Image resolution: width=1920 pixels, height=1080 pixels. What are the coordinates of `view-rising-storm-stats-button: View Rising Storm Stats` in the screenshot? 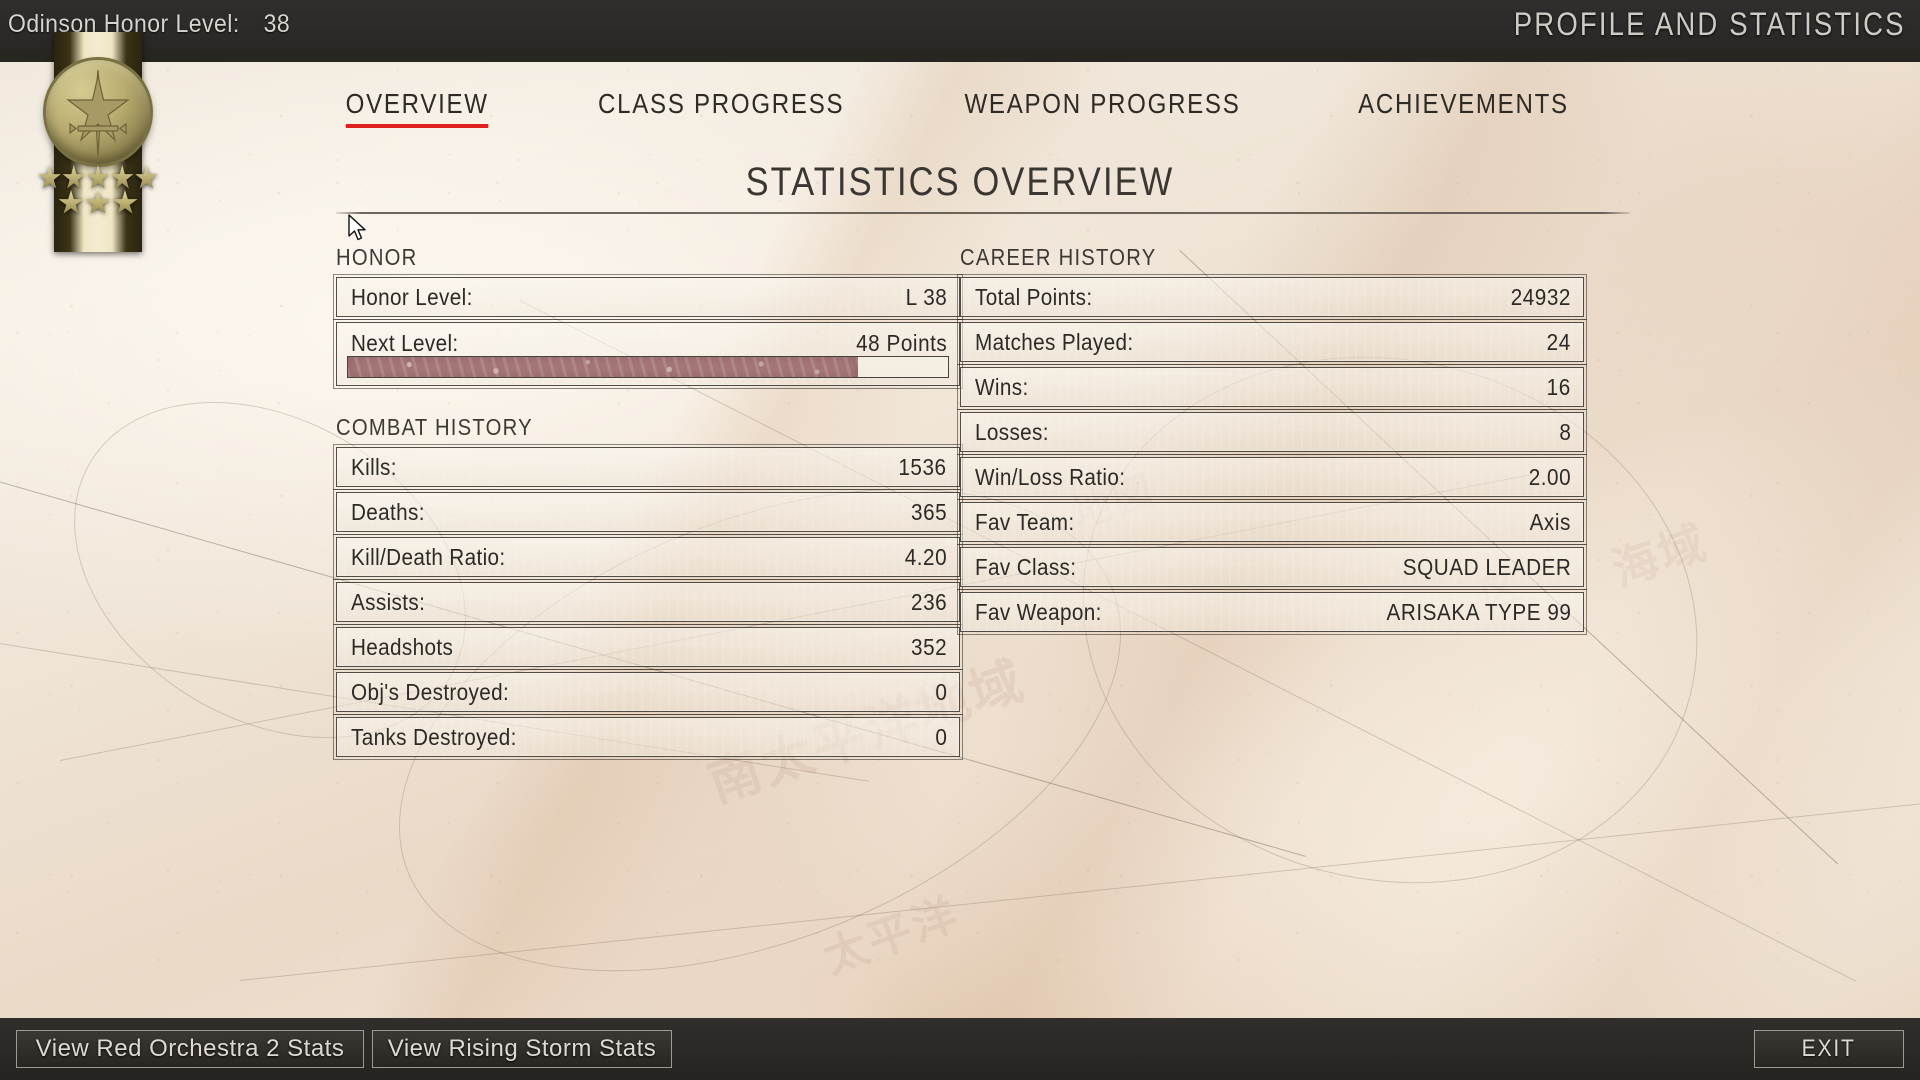 It's located at (522, 1049).